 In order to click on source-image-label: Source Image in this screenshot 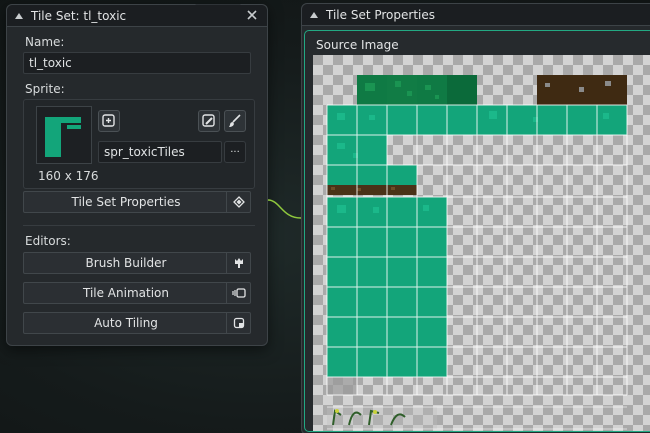, I will do `click(357, 45)`.